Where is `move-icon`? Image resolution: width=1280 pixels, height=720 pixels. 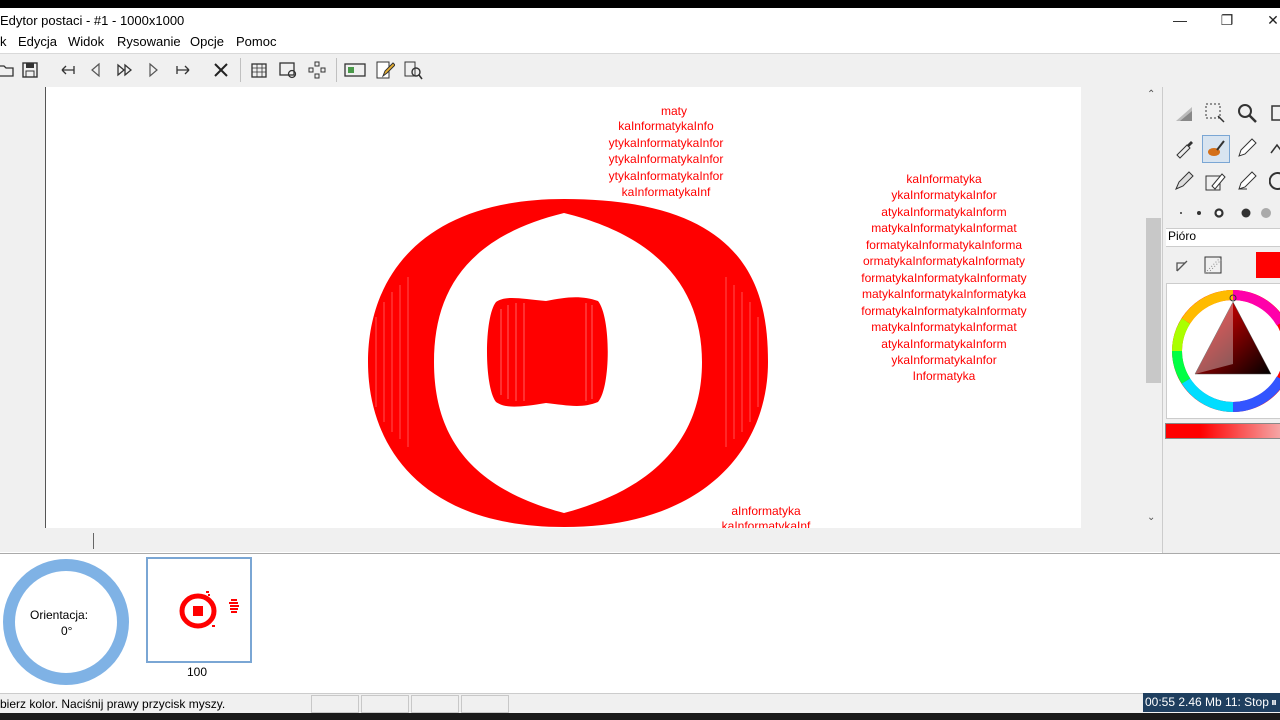 move-icon is located at coordinates (317, 70).